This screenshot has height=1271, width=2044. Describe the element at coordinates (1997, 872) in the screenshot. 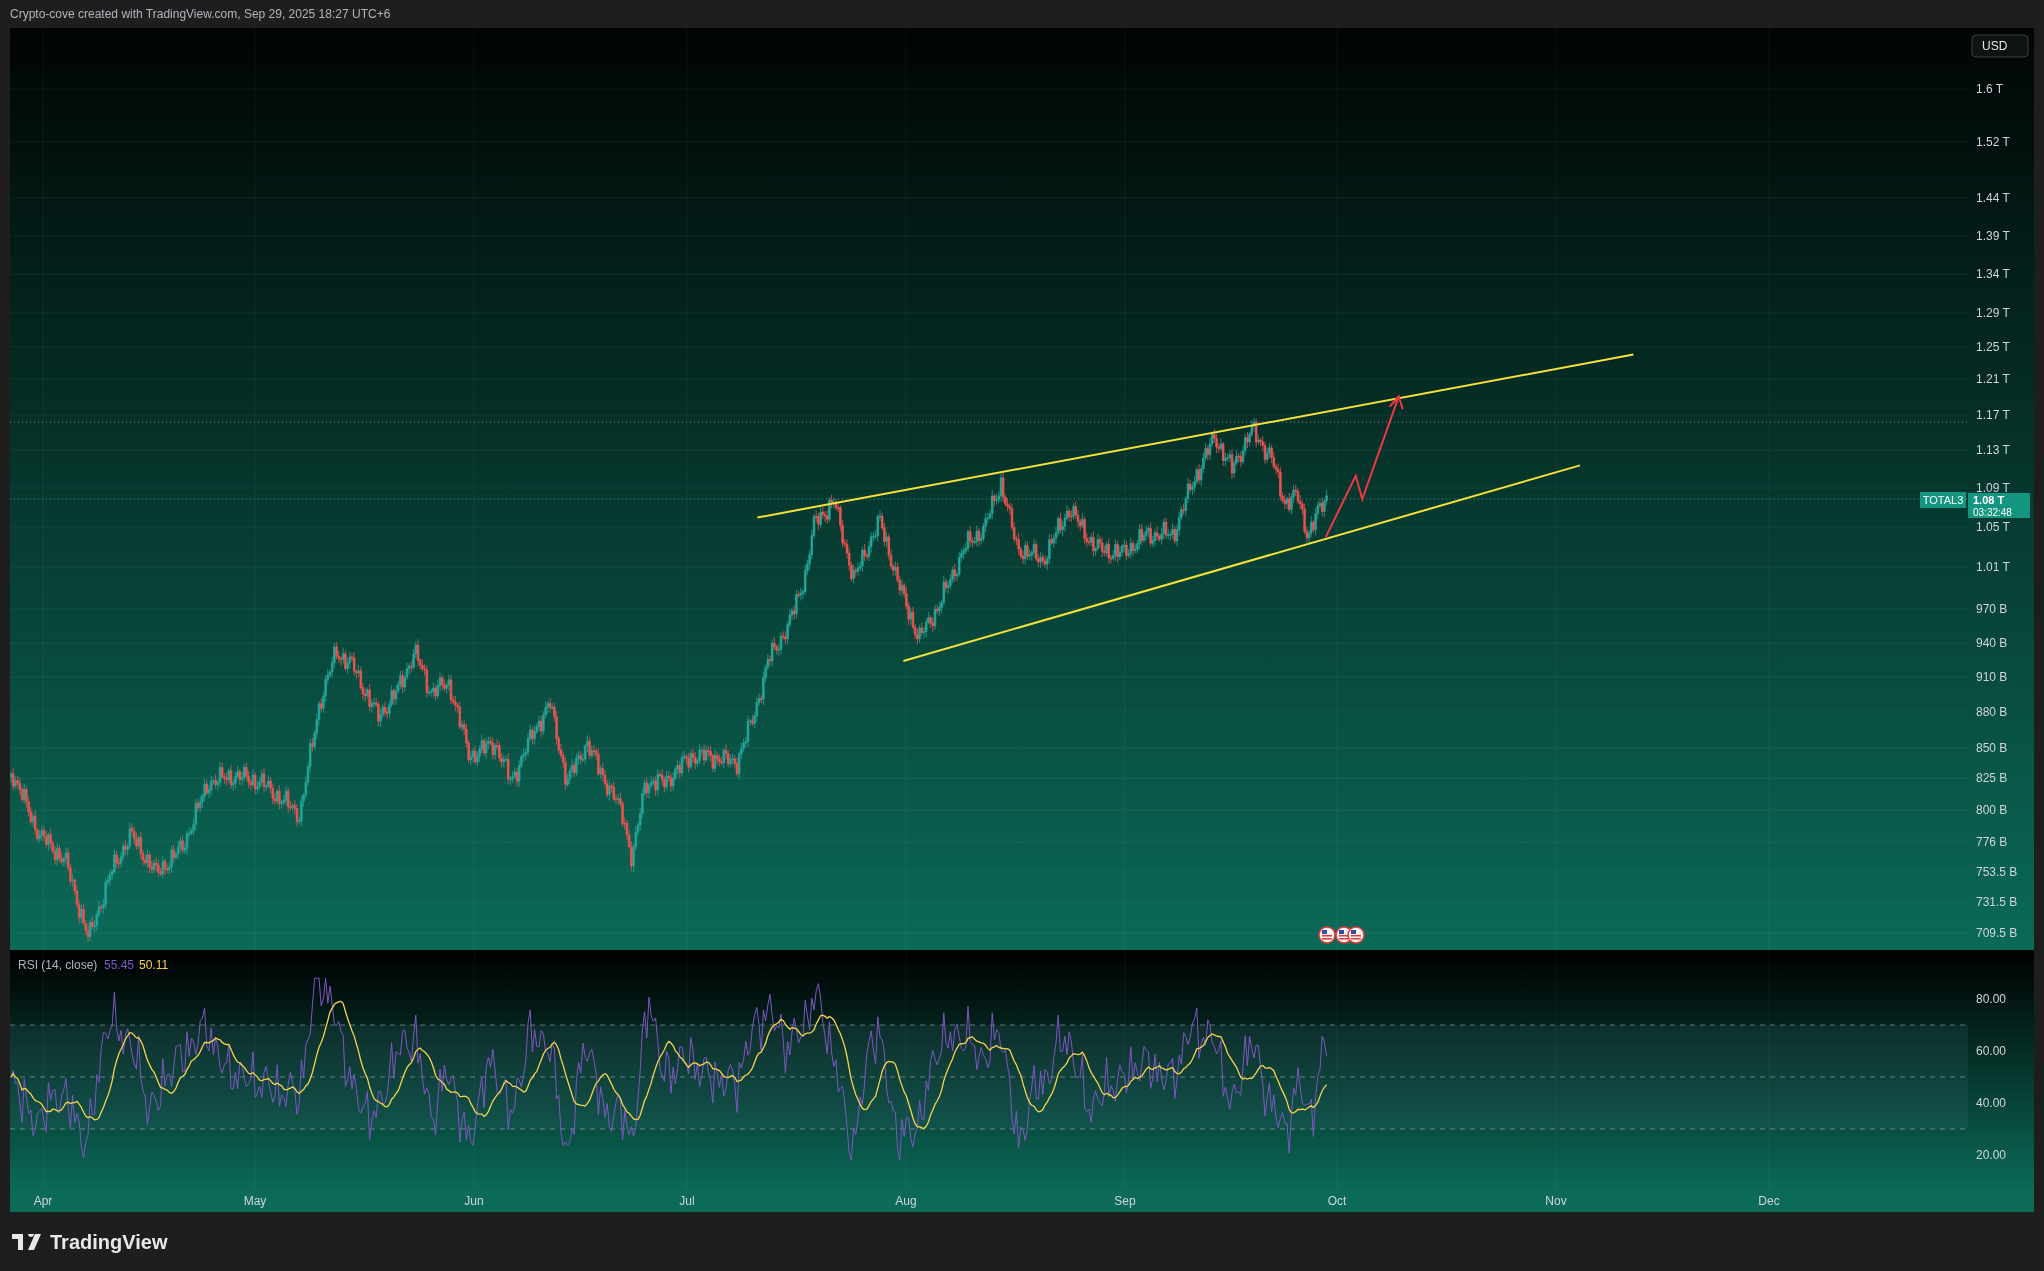

I see `price-axis-label: 753.5 B` at that location.